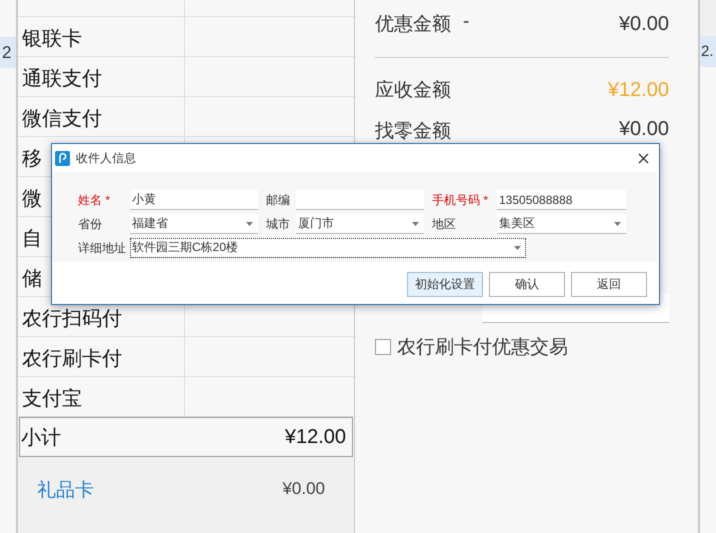  Describe the element at coordinates (413, 132) in the screenshot. I see `summary-label: 找零金额` at that location.